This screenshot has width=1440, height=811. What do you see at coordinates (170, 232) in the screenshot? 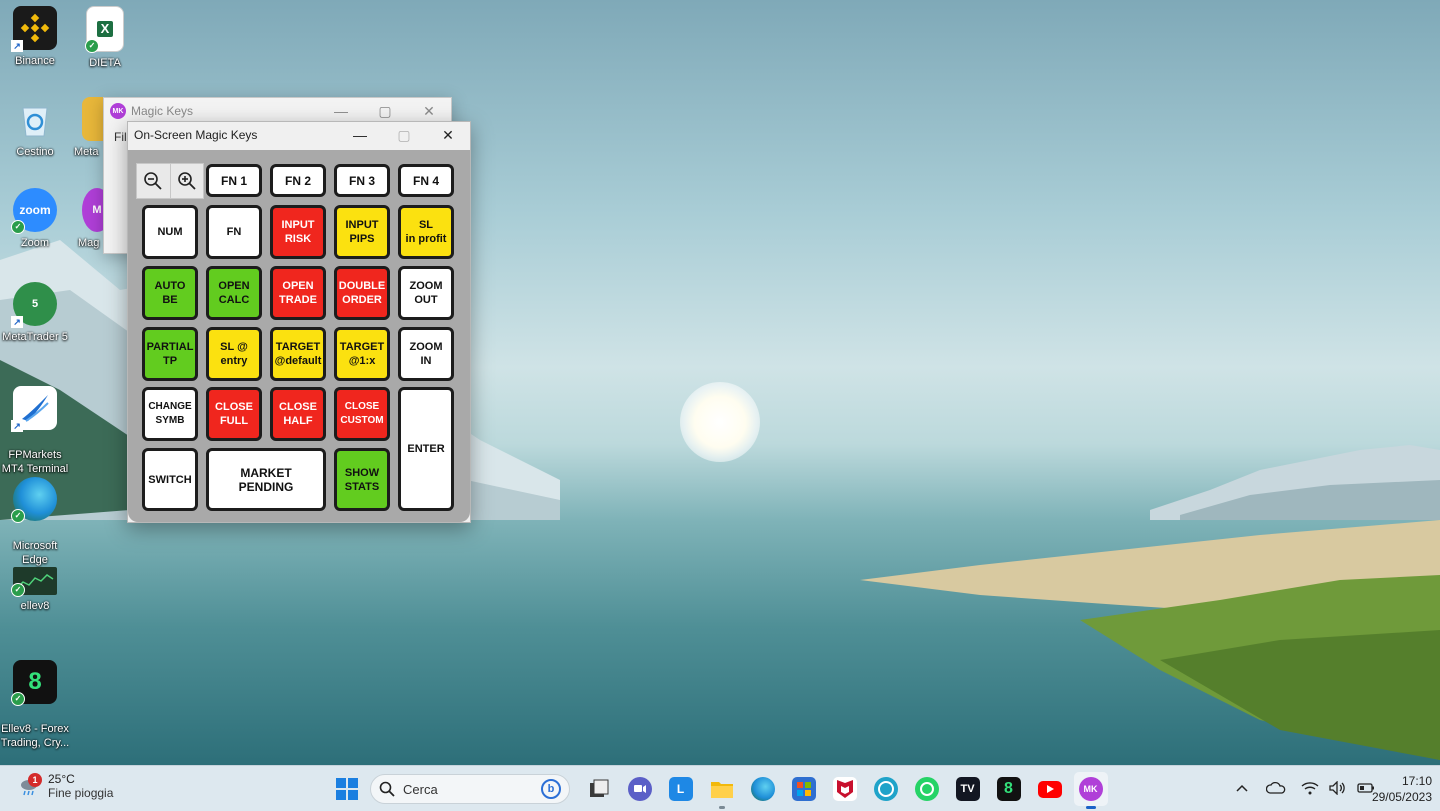
I see `key-num: NUM` at bounding box center [170, 232].